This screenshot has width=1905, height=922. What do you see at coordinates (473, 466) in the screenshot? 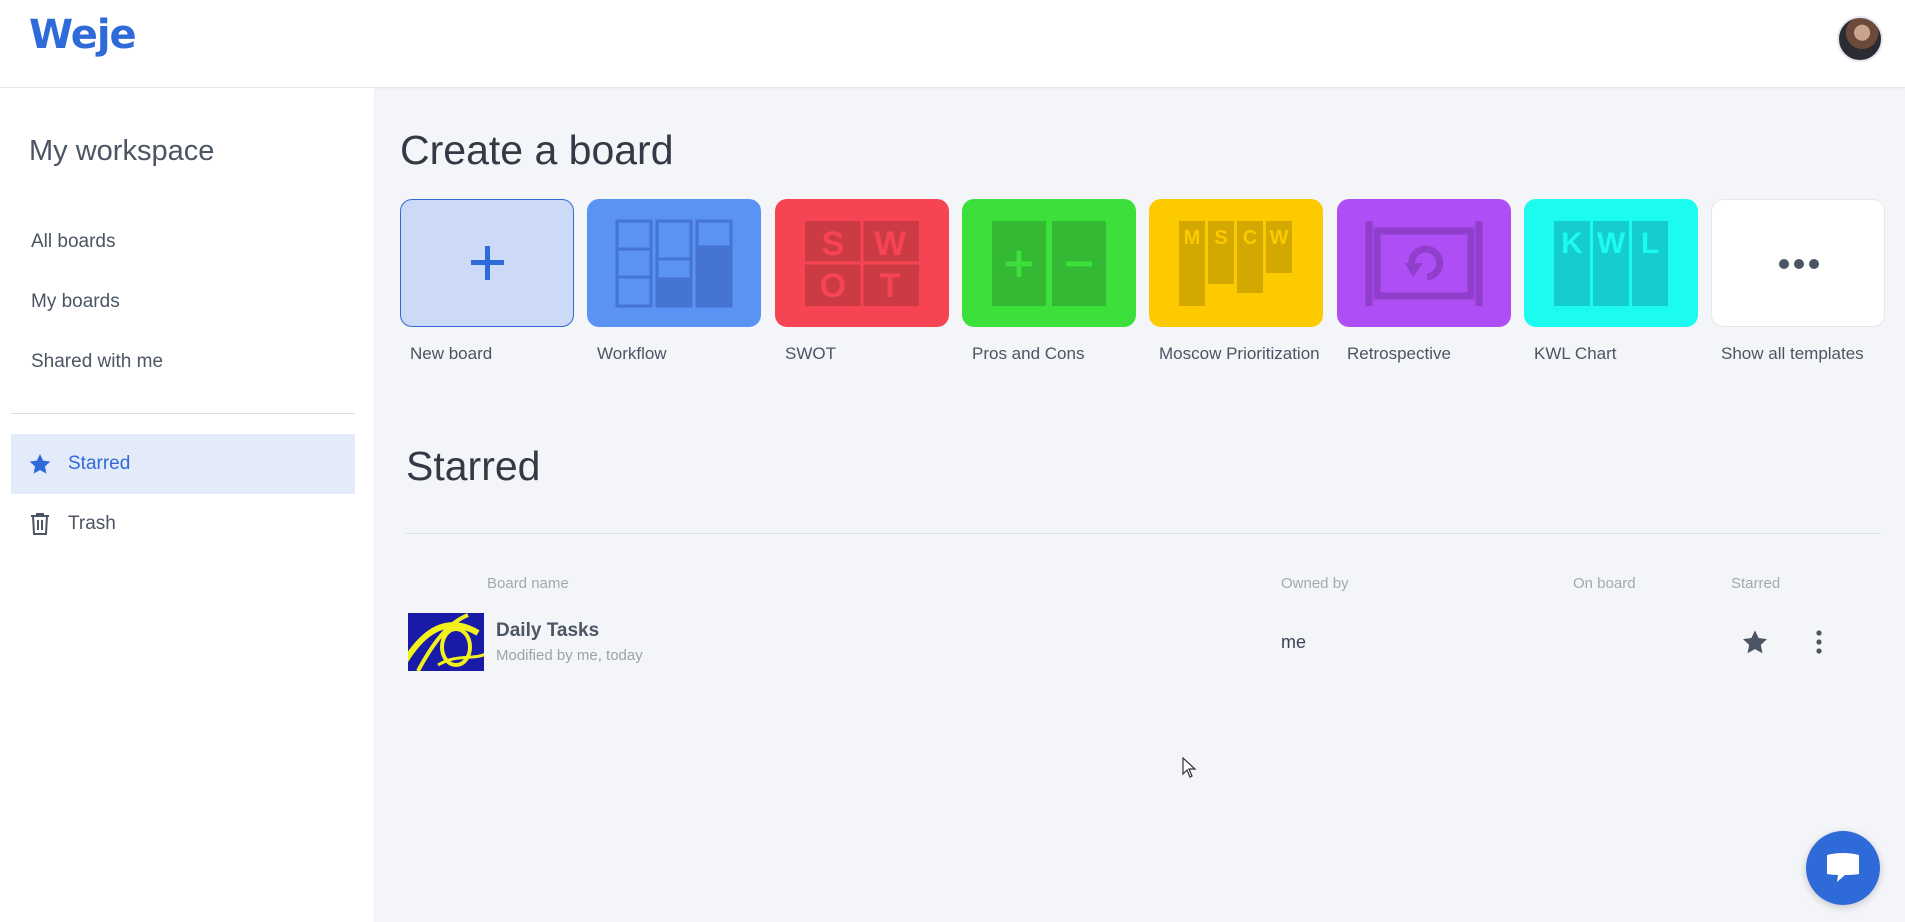
I see `starred-heading: Starred` at bounding box center [473, 466].